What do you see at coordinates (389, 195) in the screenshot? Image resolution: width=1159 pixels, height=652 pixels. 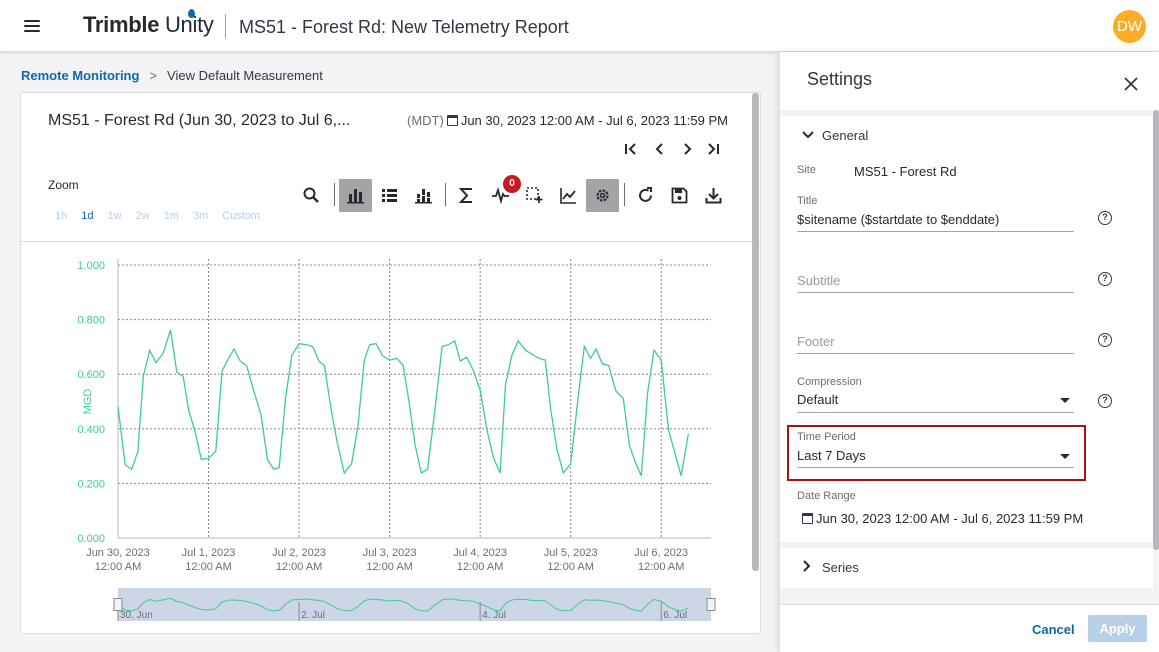 I see `list-icon` at bounding box center [389, 195].